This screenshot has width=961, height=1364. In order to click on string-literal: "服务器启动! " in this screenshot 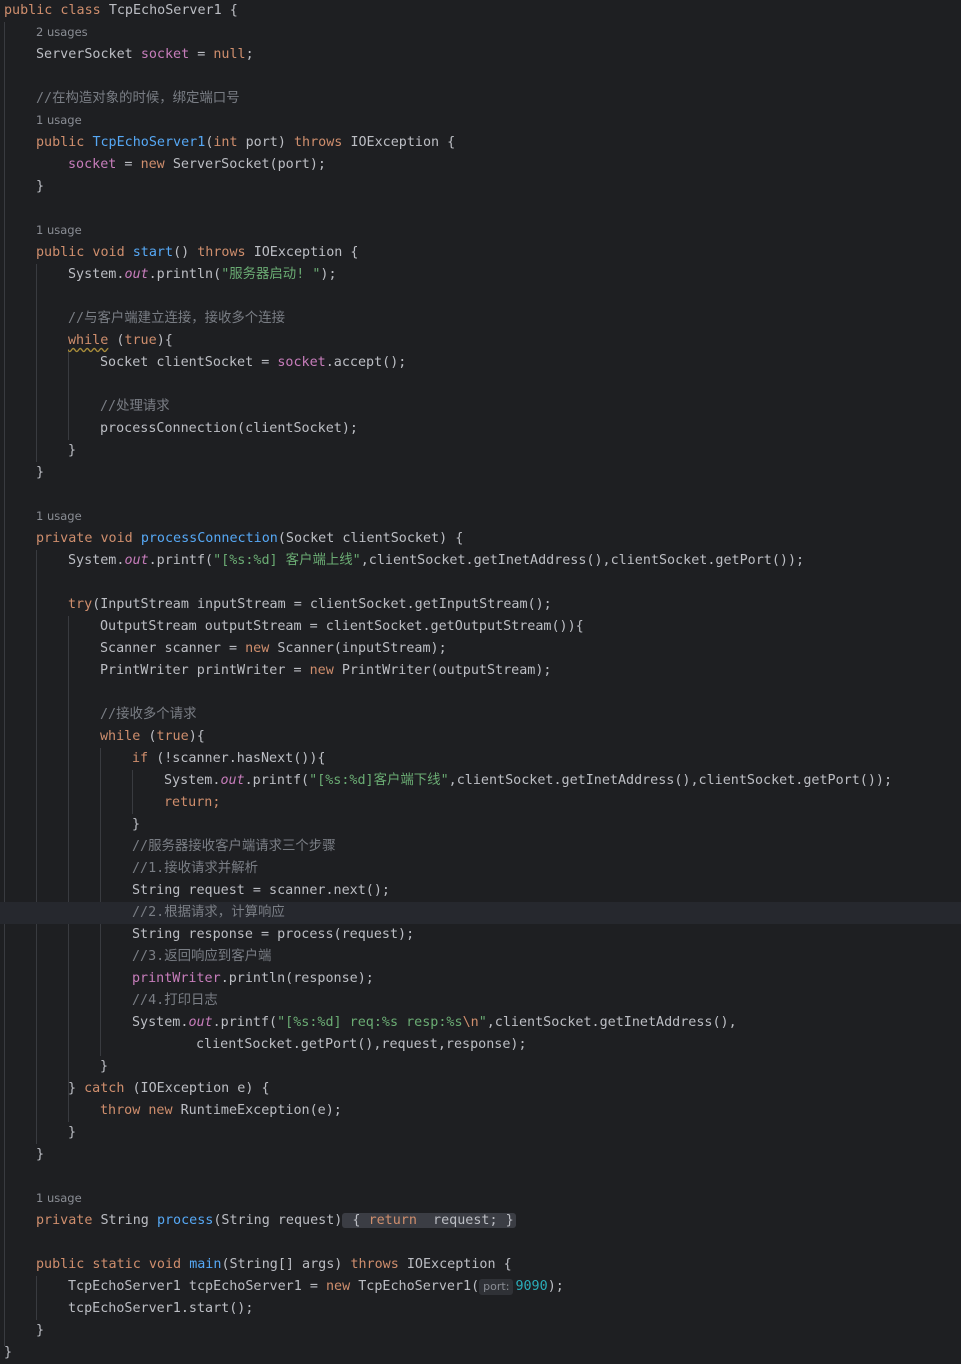, I will do `click(271, 274)`.